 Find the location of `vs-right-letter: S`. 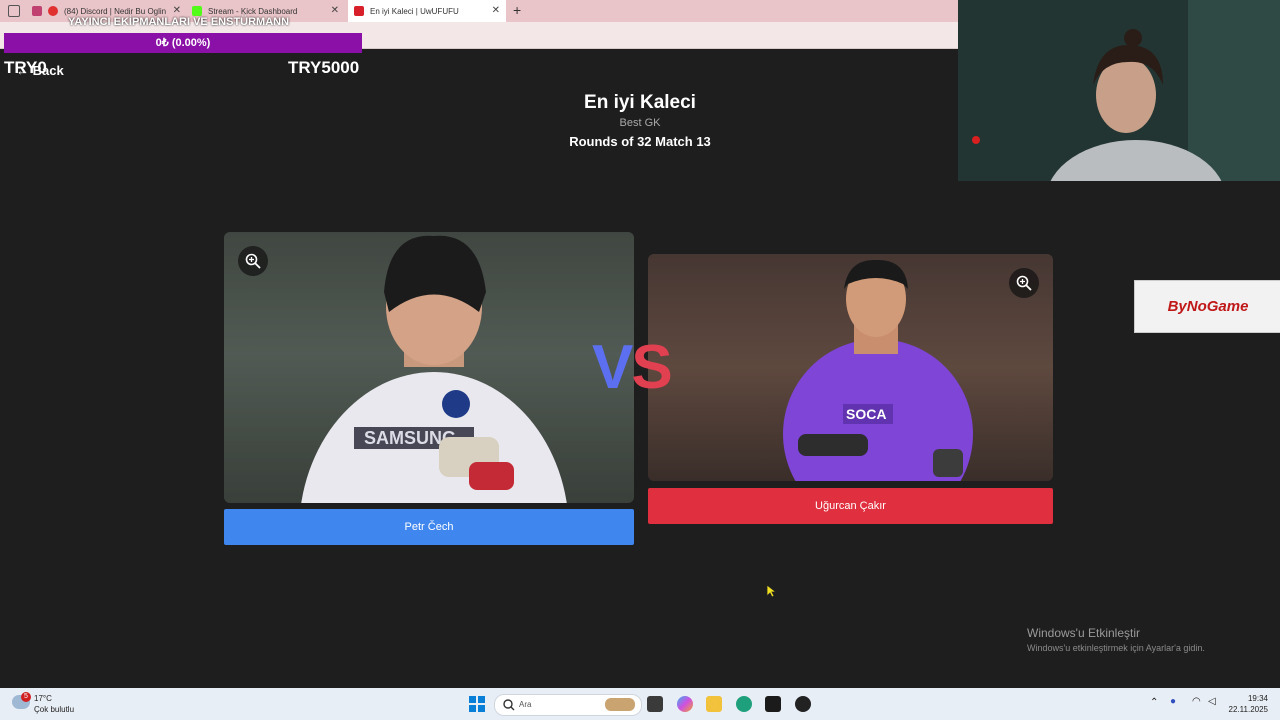

vs-right-letter: S is located at coordinates (651, 367).